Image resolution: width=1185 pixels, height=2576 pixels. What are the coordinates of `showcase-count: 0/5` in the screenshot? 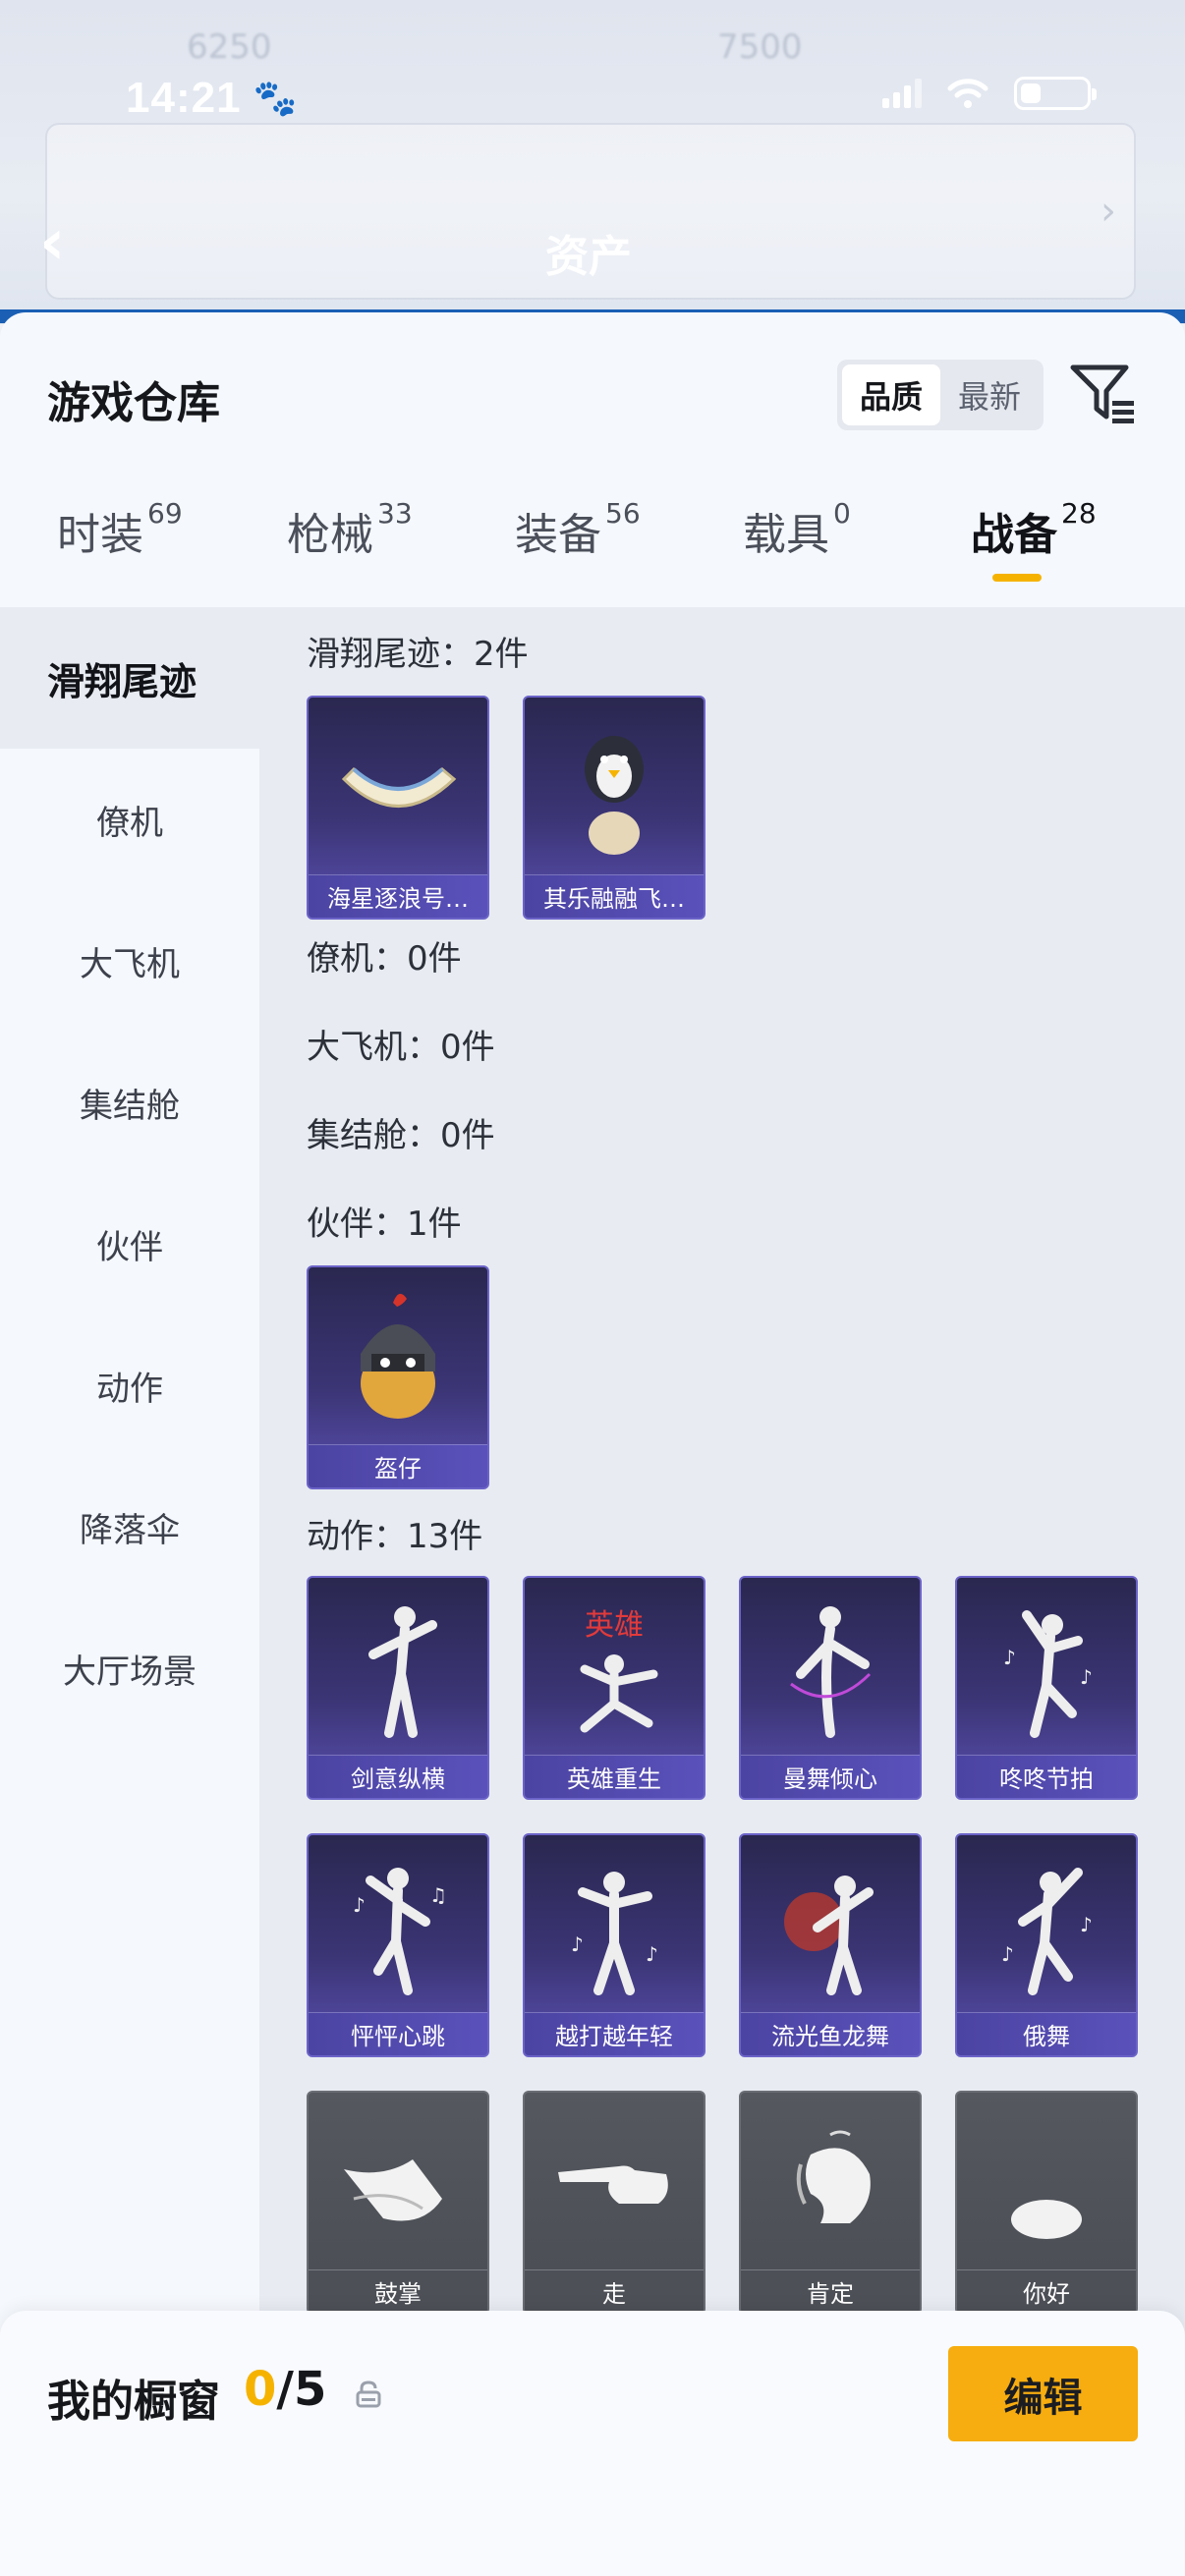 It's located at (286, 2389).